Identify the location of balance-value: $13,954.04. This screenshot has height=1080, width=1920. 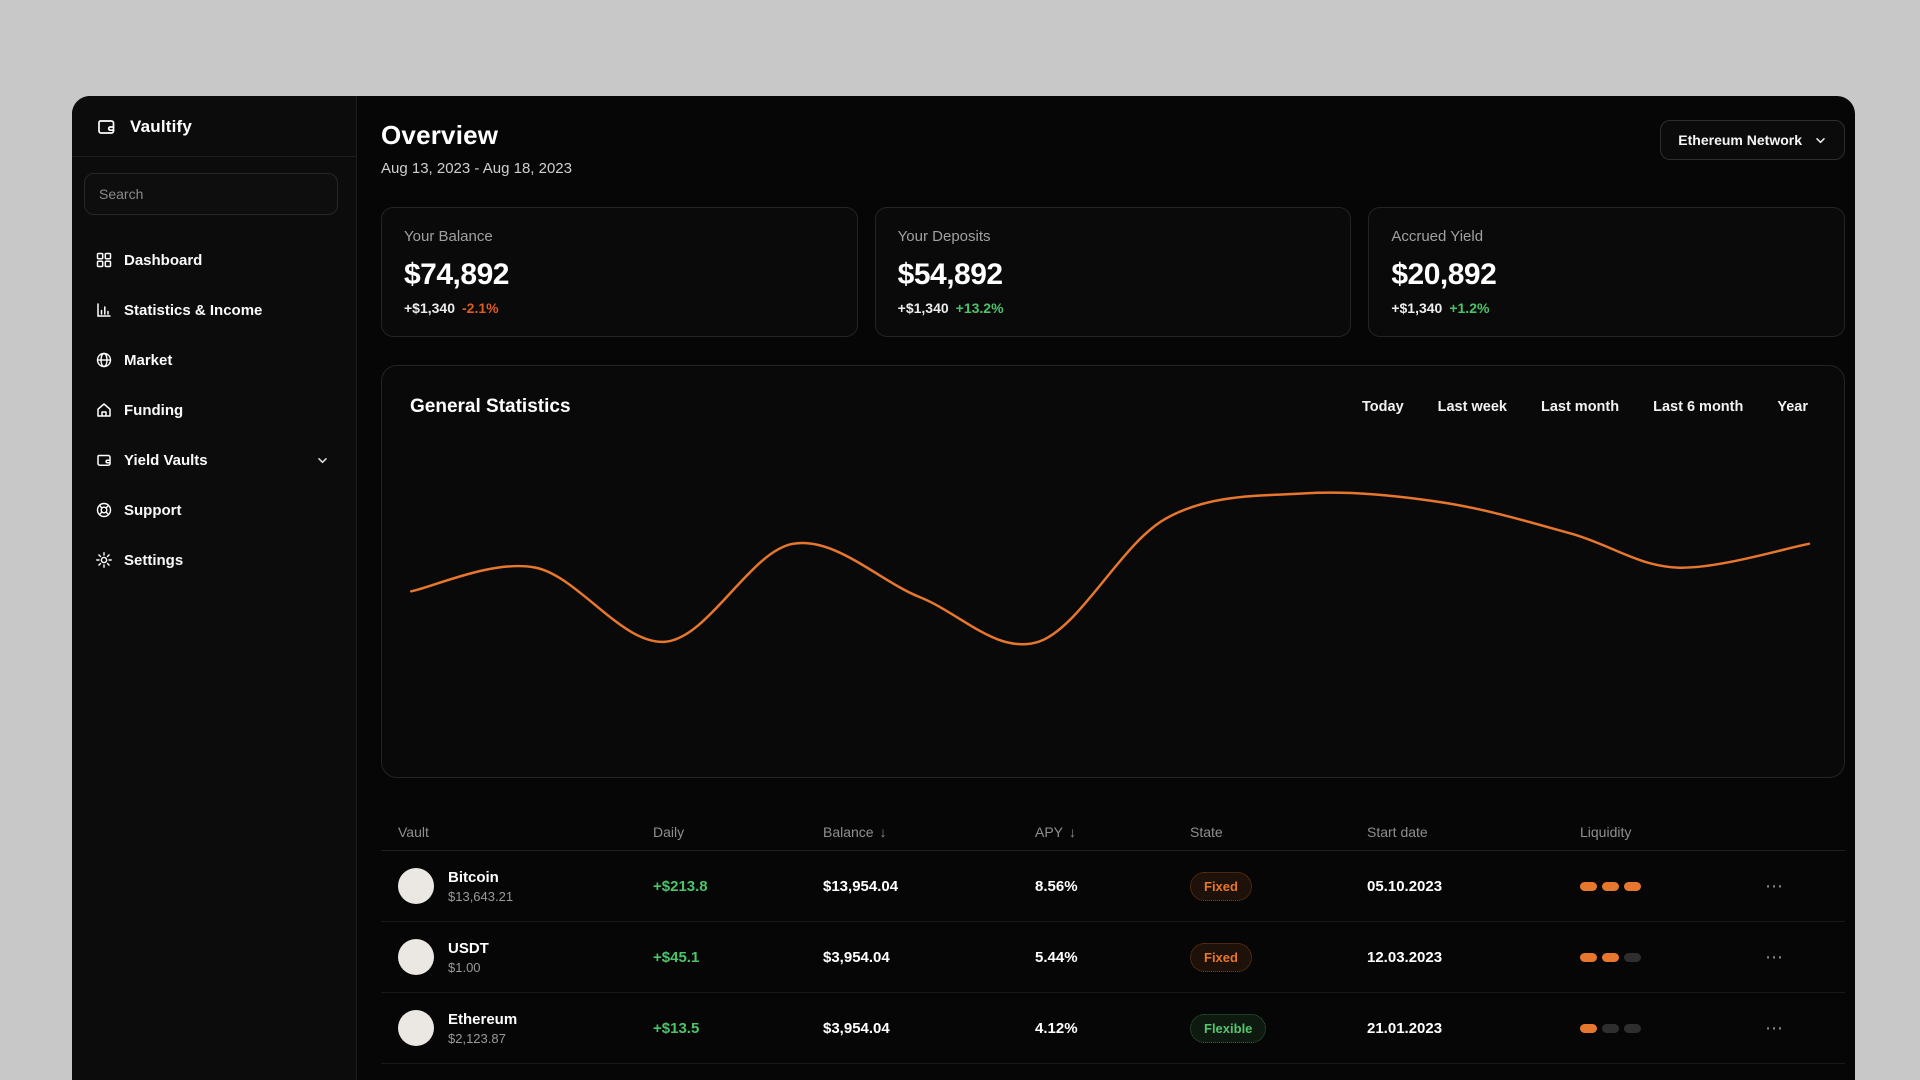
(861, 886).